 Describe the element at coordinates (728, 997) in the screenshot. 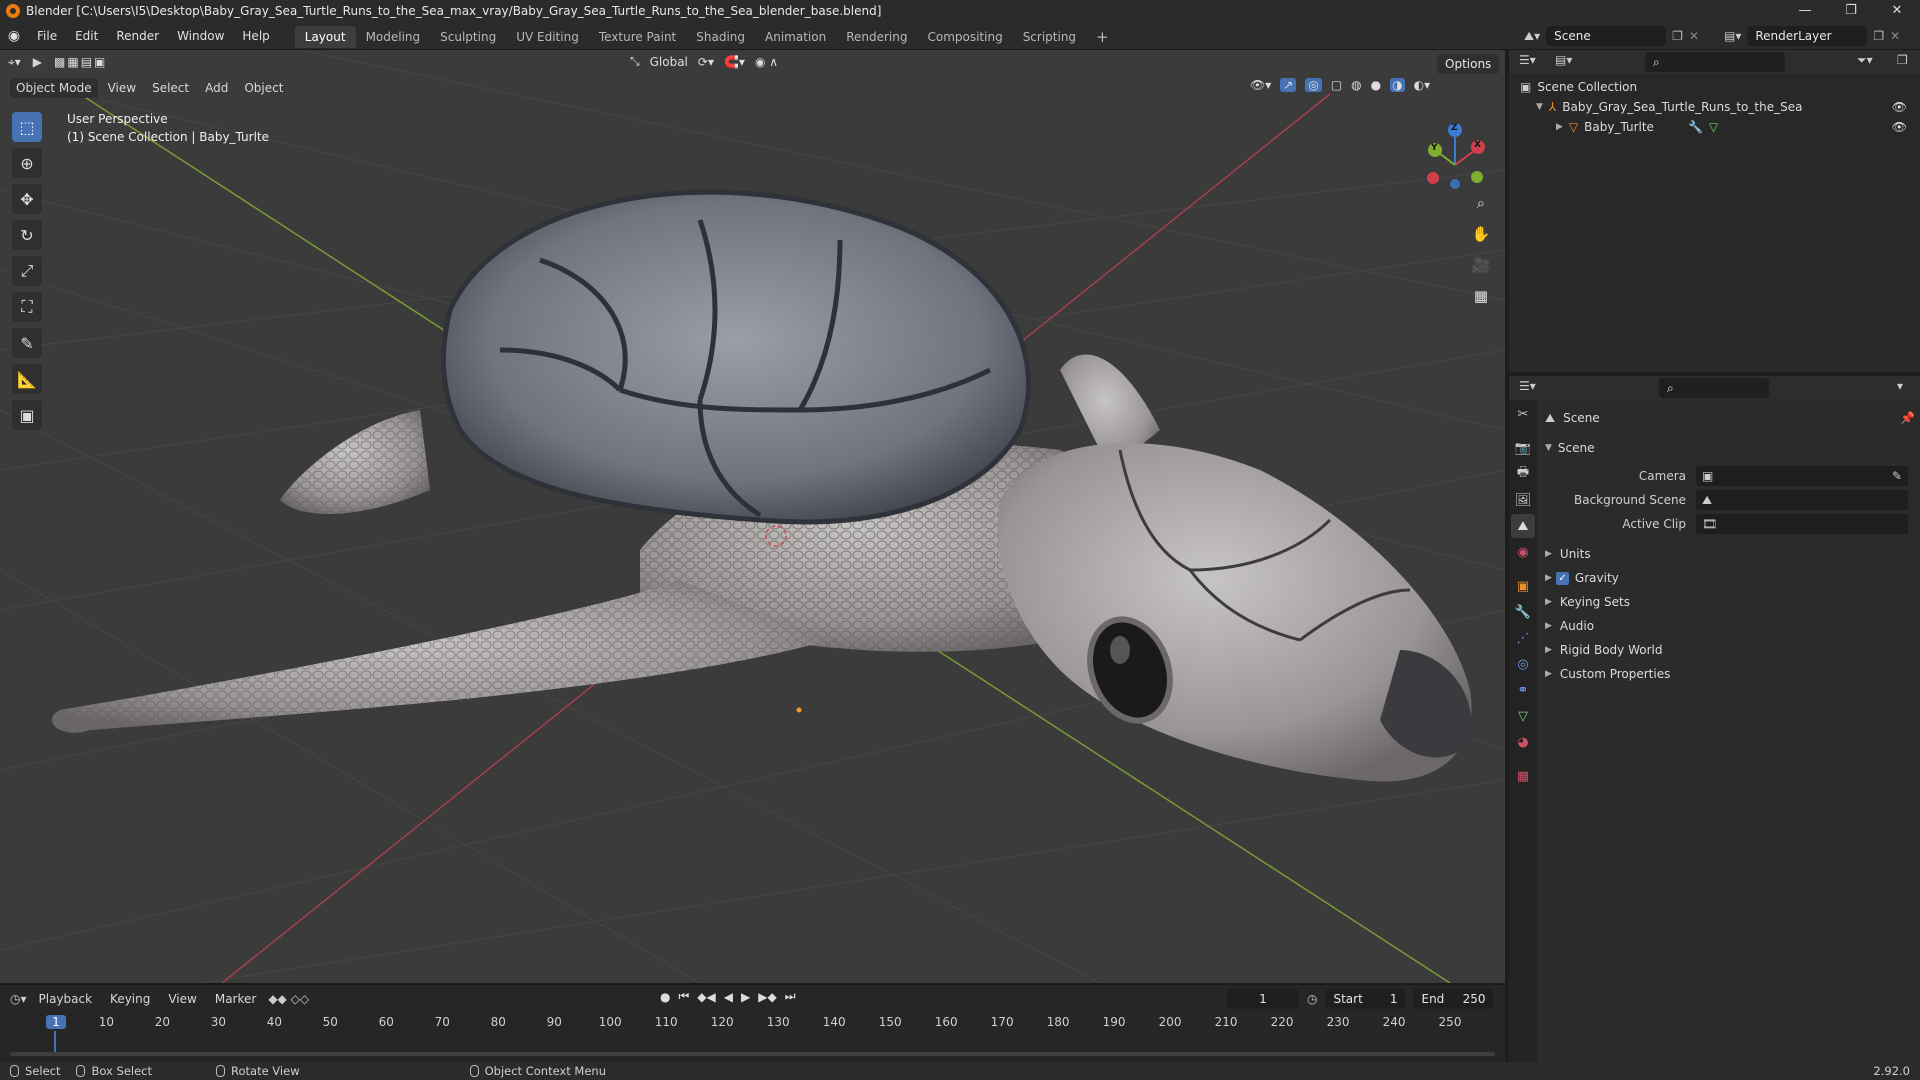

I see `play-reverse-button: ◀` at that location.